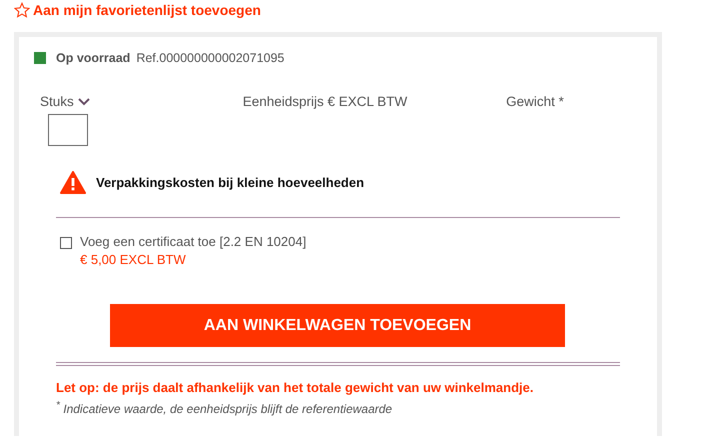 The width and height of the screenshot is (714, 439). I want to click on warning-text: Verpakkingskosten bij kleine hoeveelheden, so click(230, 182).